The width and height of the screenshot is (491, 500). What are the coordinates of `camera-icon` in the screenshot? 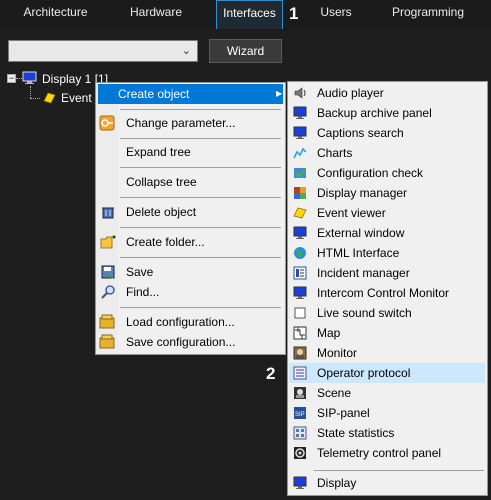 It's located at (300, 353).